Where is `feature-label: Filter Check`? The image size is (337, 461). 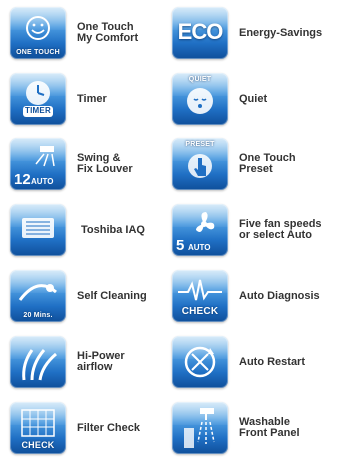
feature-label: Filter Check is located at coordinates (108, 427).